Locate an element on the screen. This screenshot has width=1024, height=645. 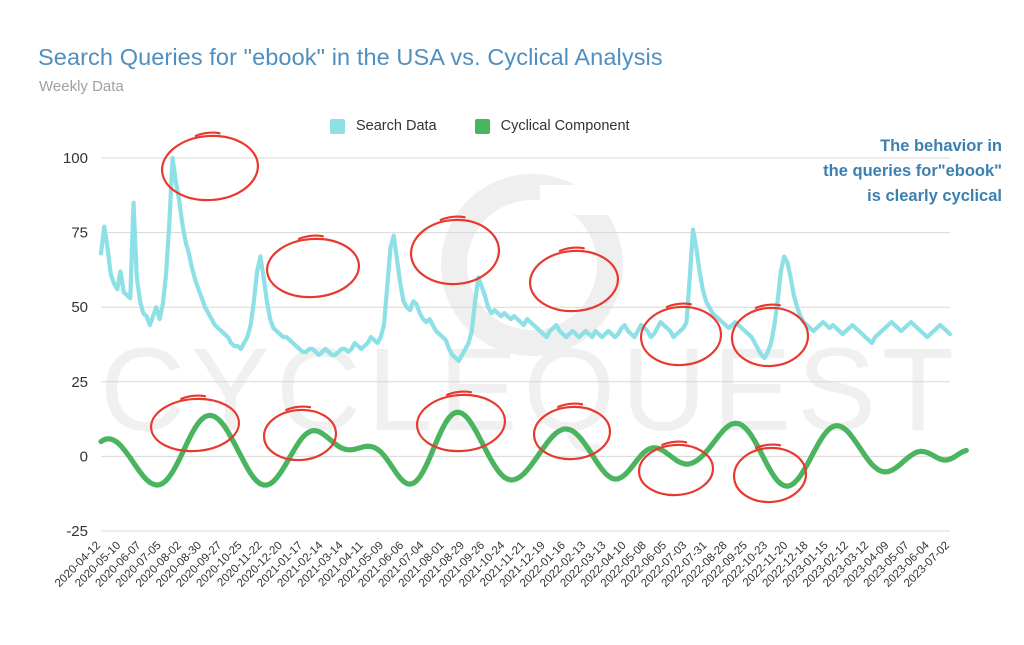
svg-text: 75 is located at coordinates (79, 233).